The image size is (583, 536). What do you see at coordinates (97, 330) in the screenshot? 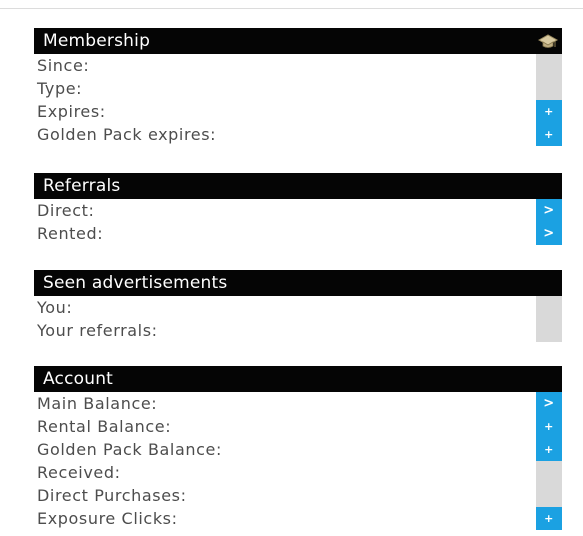
I see `your-referrals-label: Your referrals:` at bounding box center [97, 330].